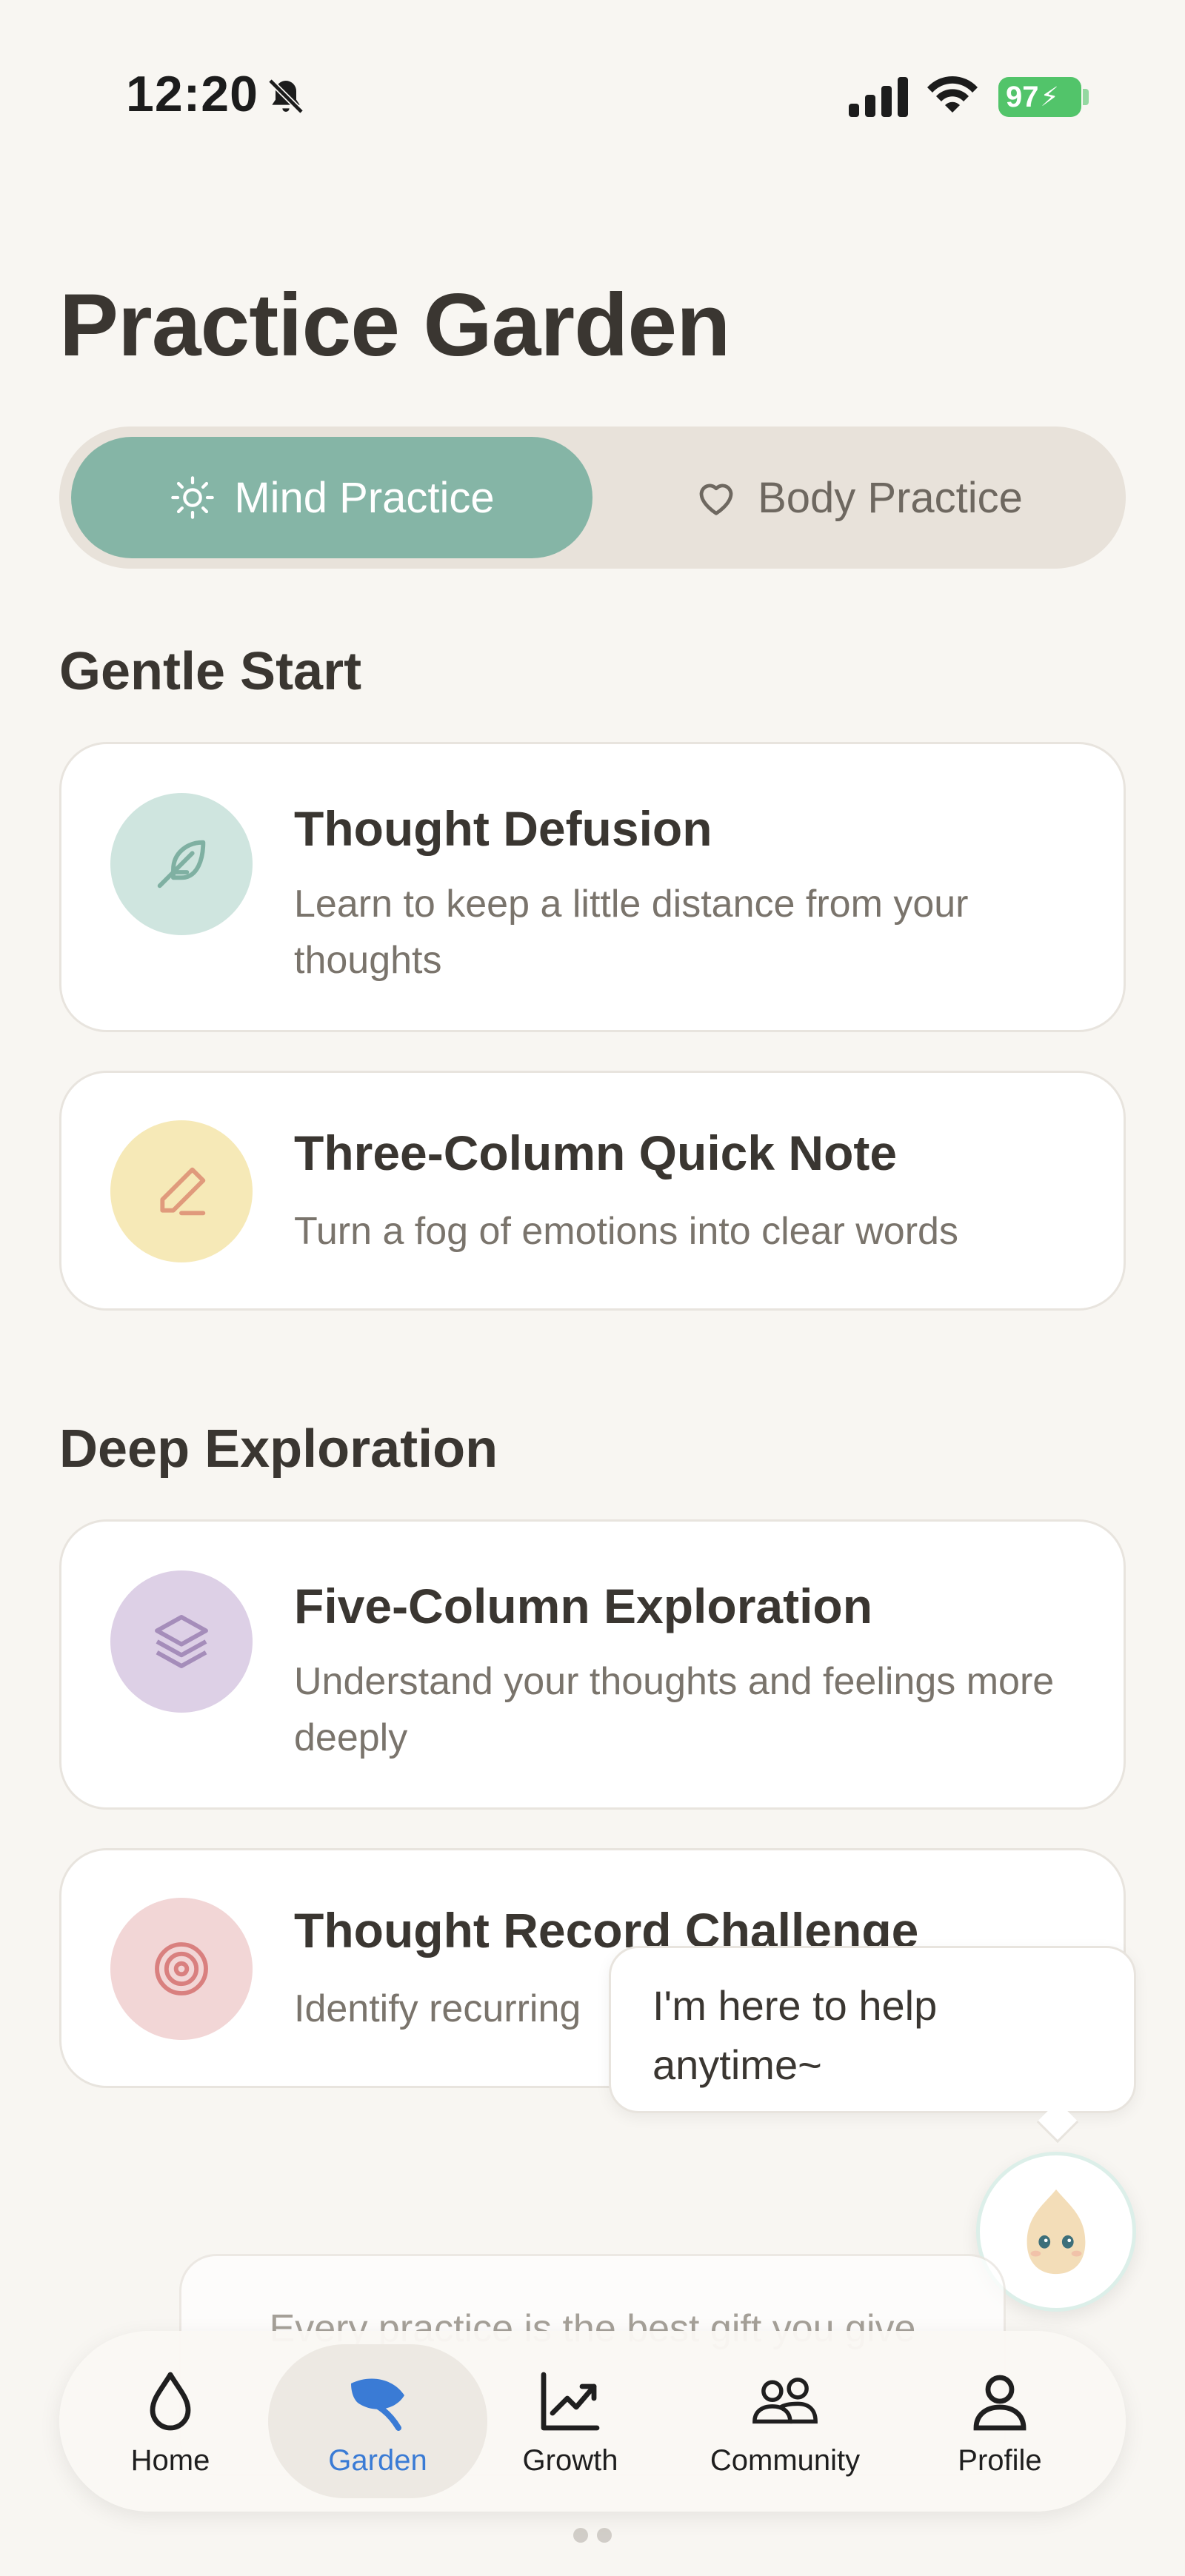 This screenshot has width=1185, height=2576. What do you see at coordinates (170, 2460) in the screenshot?
I see `nav-label: Home` at bounding box center [170, 2460].